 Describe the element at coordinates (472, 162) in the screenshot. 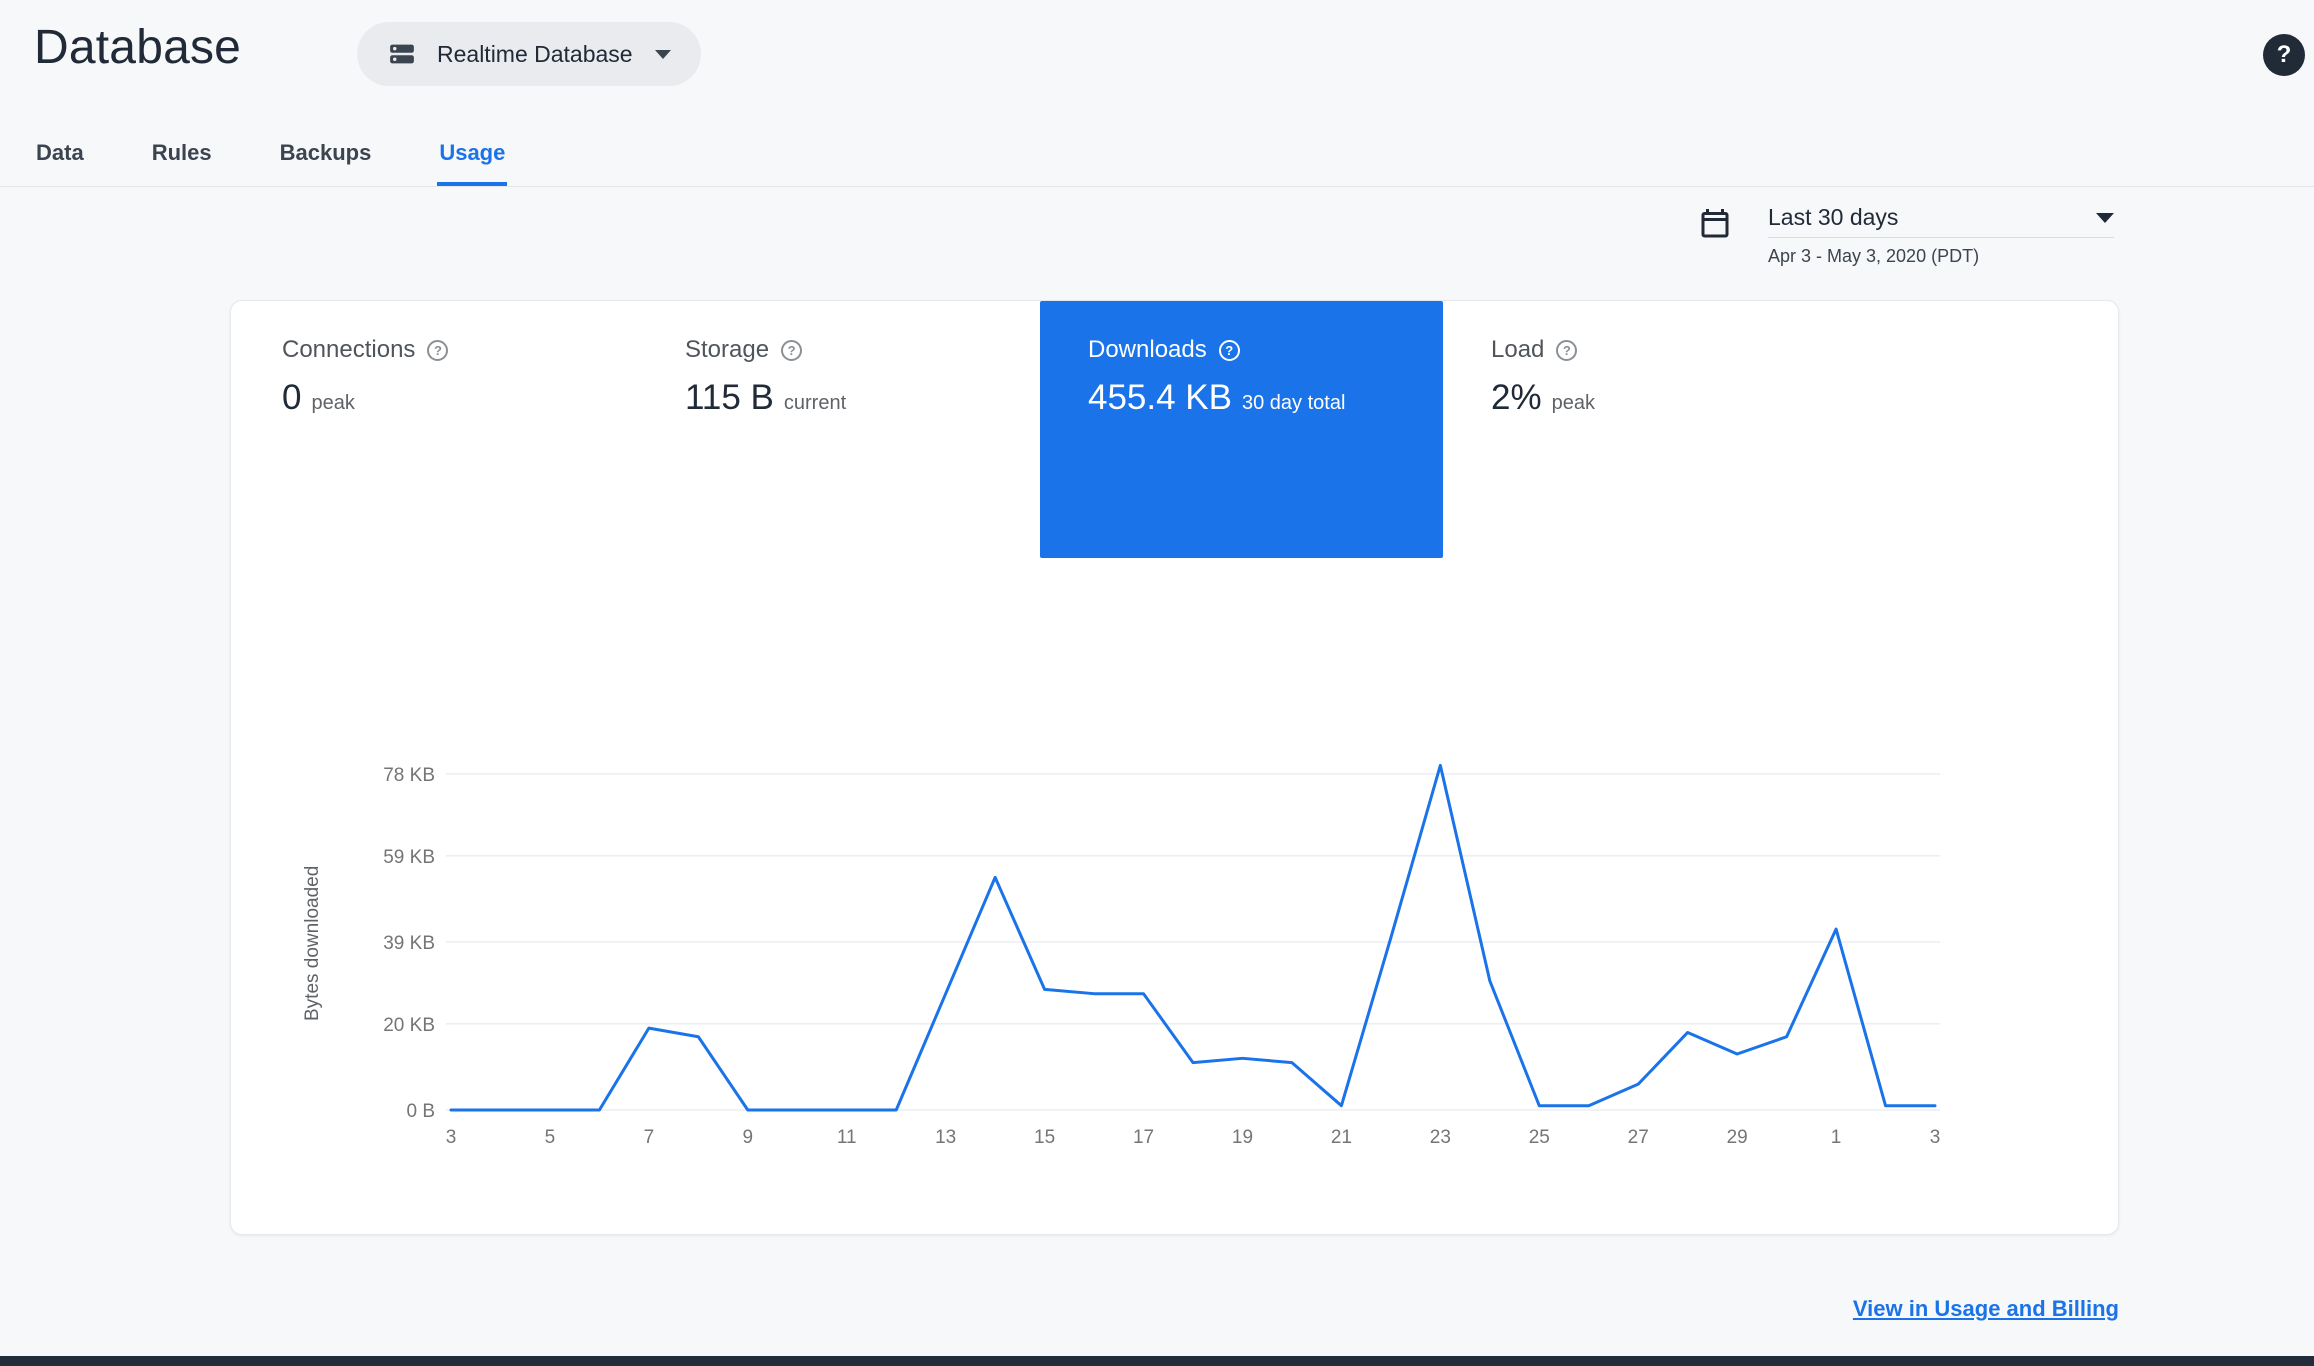

I see `tab-usage: Usage` at that location.